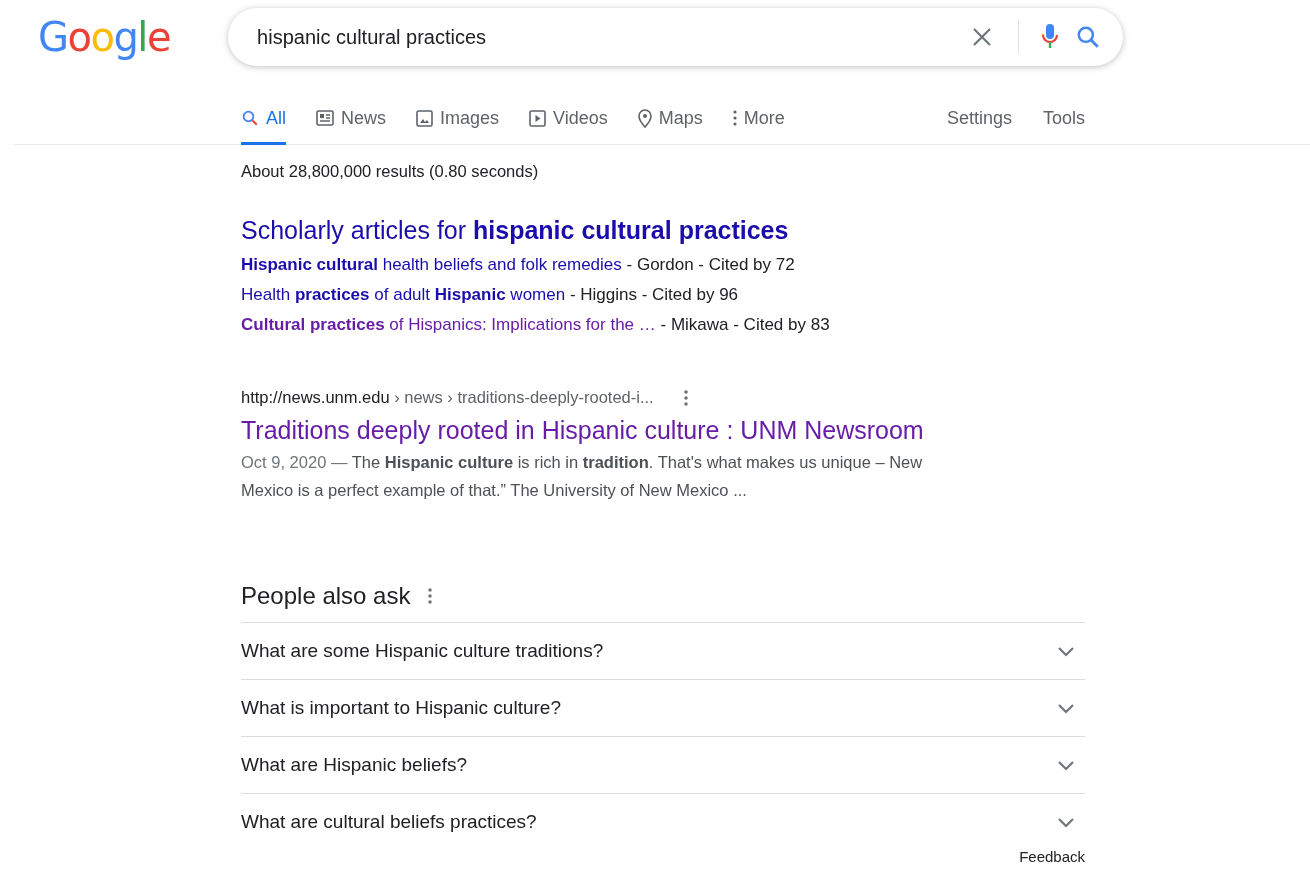 This screenshot has height=871, width=1310. What do you see at coordinates (250, 118) in the screenshot?
I see `search-icon` at bounding box center [250, 118].